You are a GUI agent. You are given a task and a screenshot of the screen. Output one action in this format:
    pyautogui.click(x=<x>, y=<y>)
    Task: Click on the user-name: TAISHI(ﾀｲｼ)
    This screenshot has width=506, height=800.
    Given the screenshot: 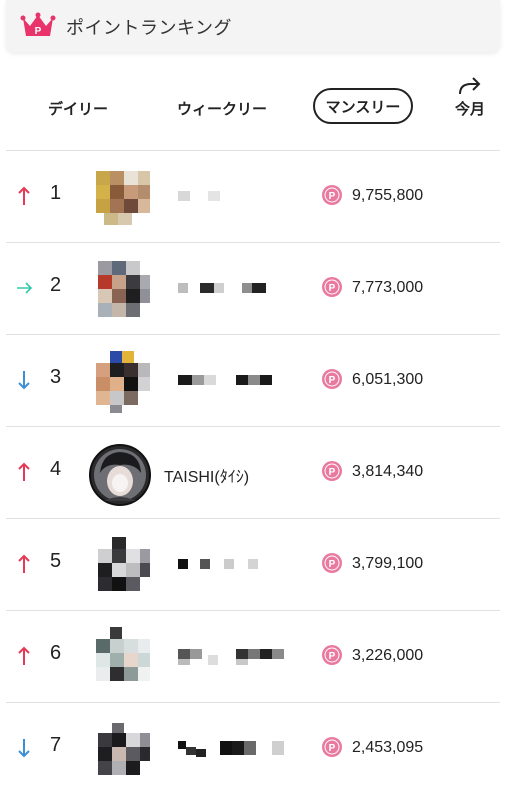 What is the action you would take?
    pyautogui.click(x=207, y=477)
    